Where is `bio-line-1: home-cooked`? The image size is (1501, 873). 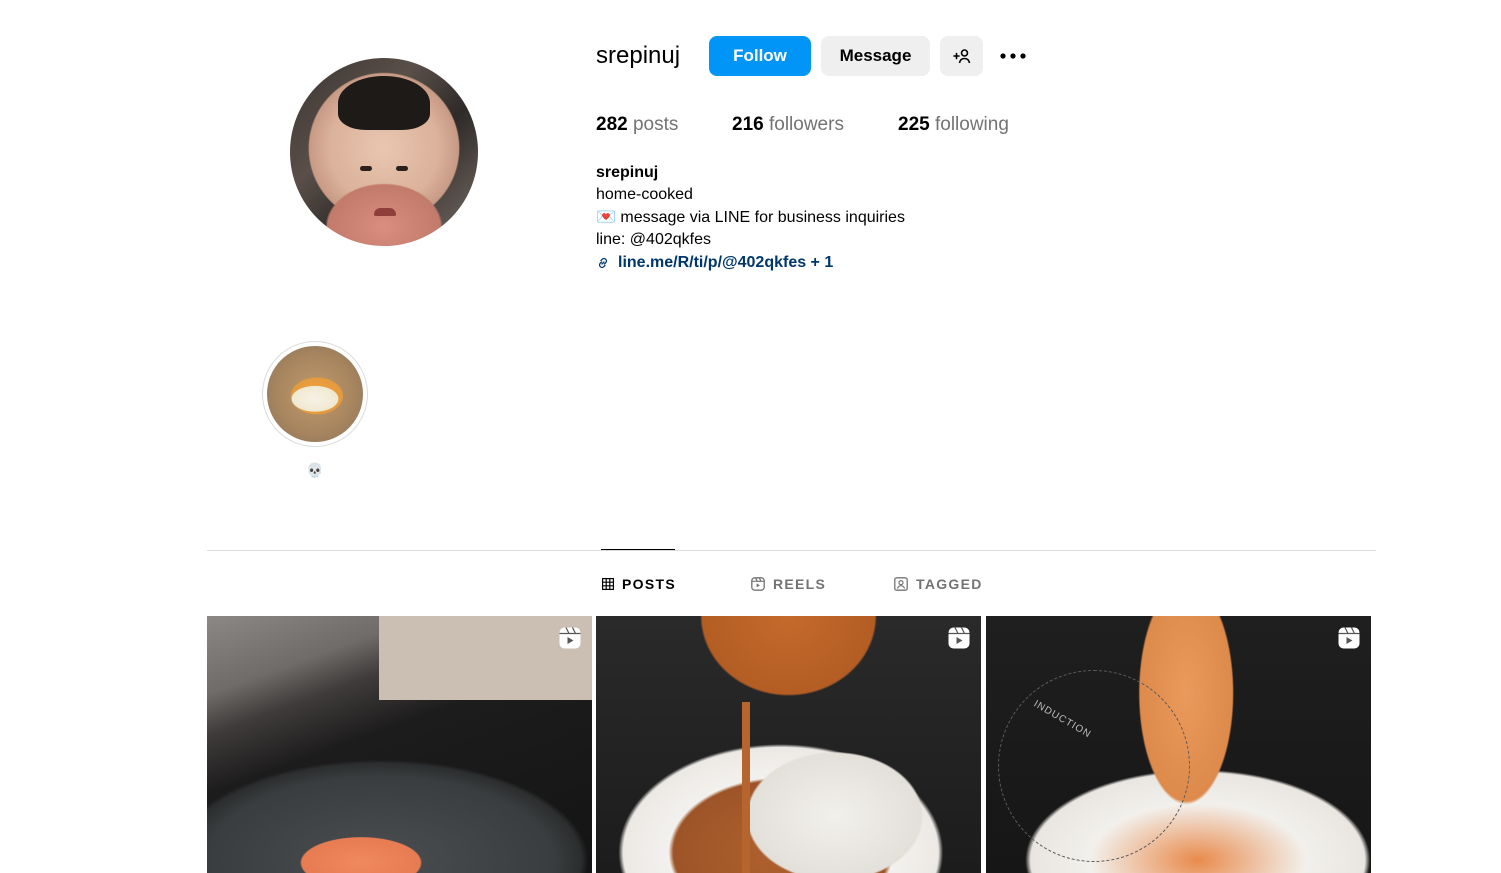
bio-line-1: home-cooked is located at coordinates (644, 194).